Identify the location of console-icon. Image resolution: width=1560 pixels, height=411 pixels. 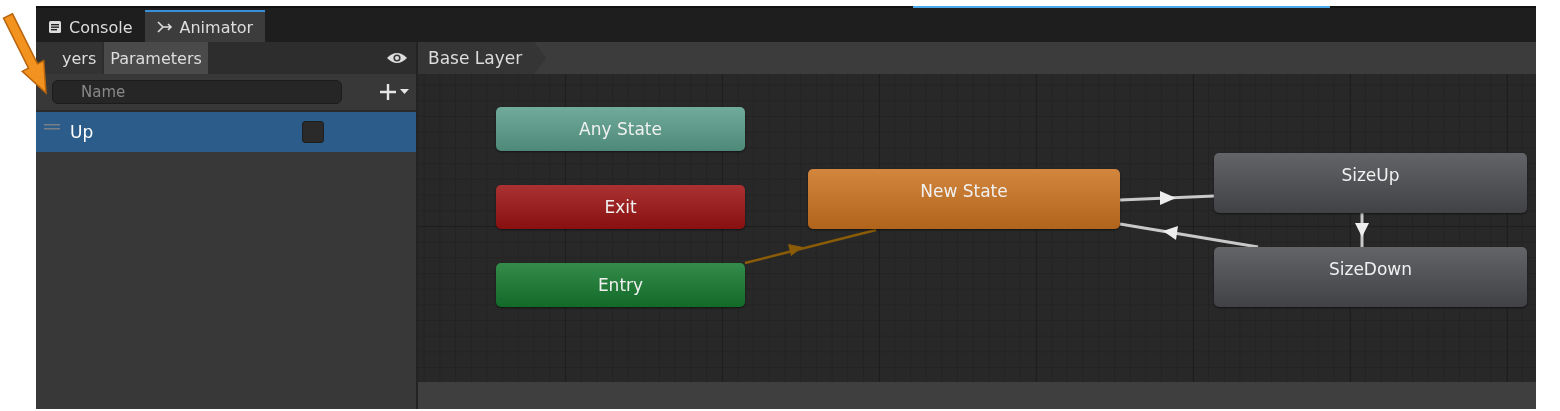
(55, 27).